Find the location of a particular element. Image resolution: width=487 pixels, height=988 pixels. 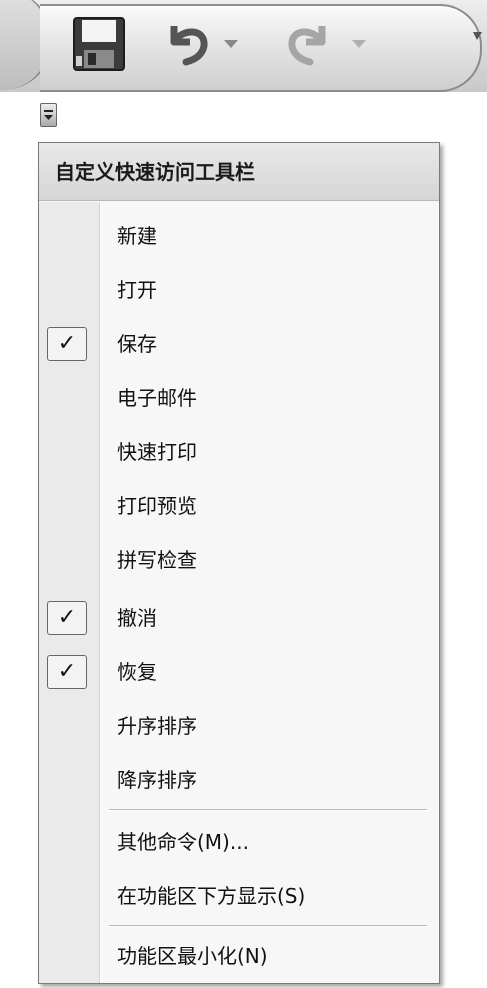

customize-toolbar-button is located at coordinates (48, 115).